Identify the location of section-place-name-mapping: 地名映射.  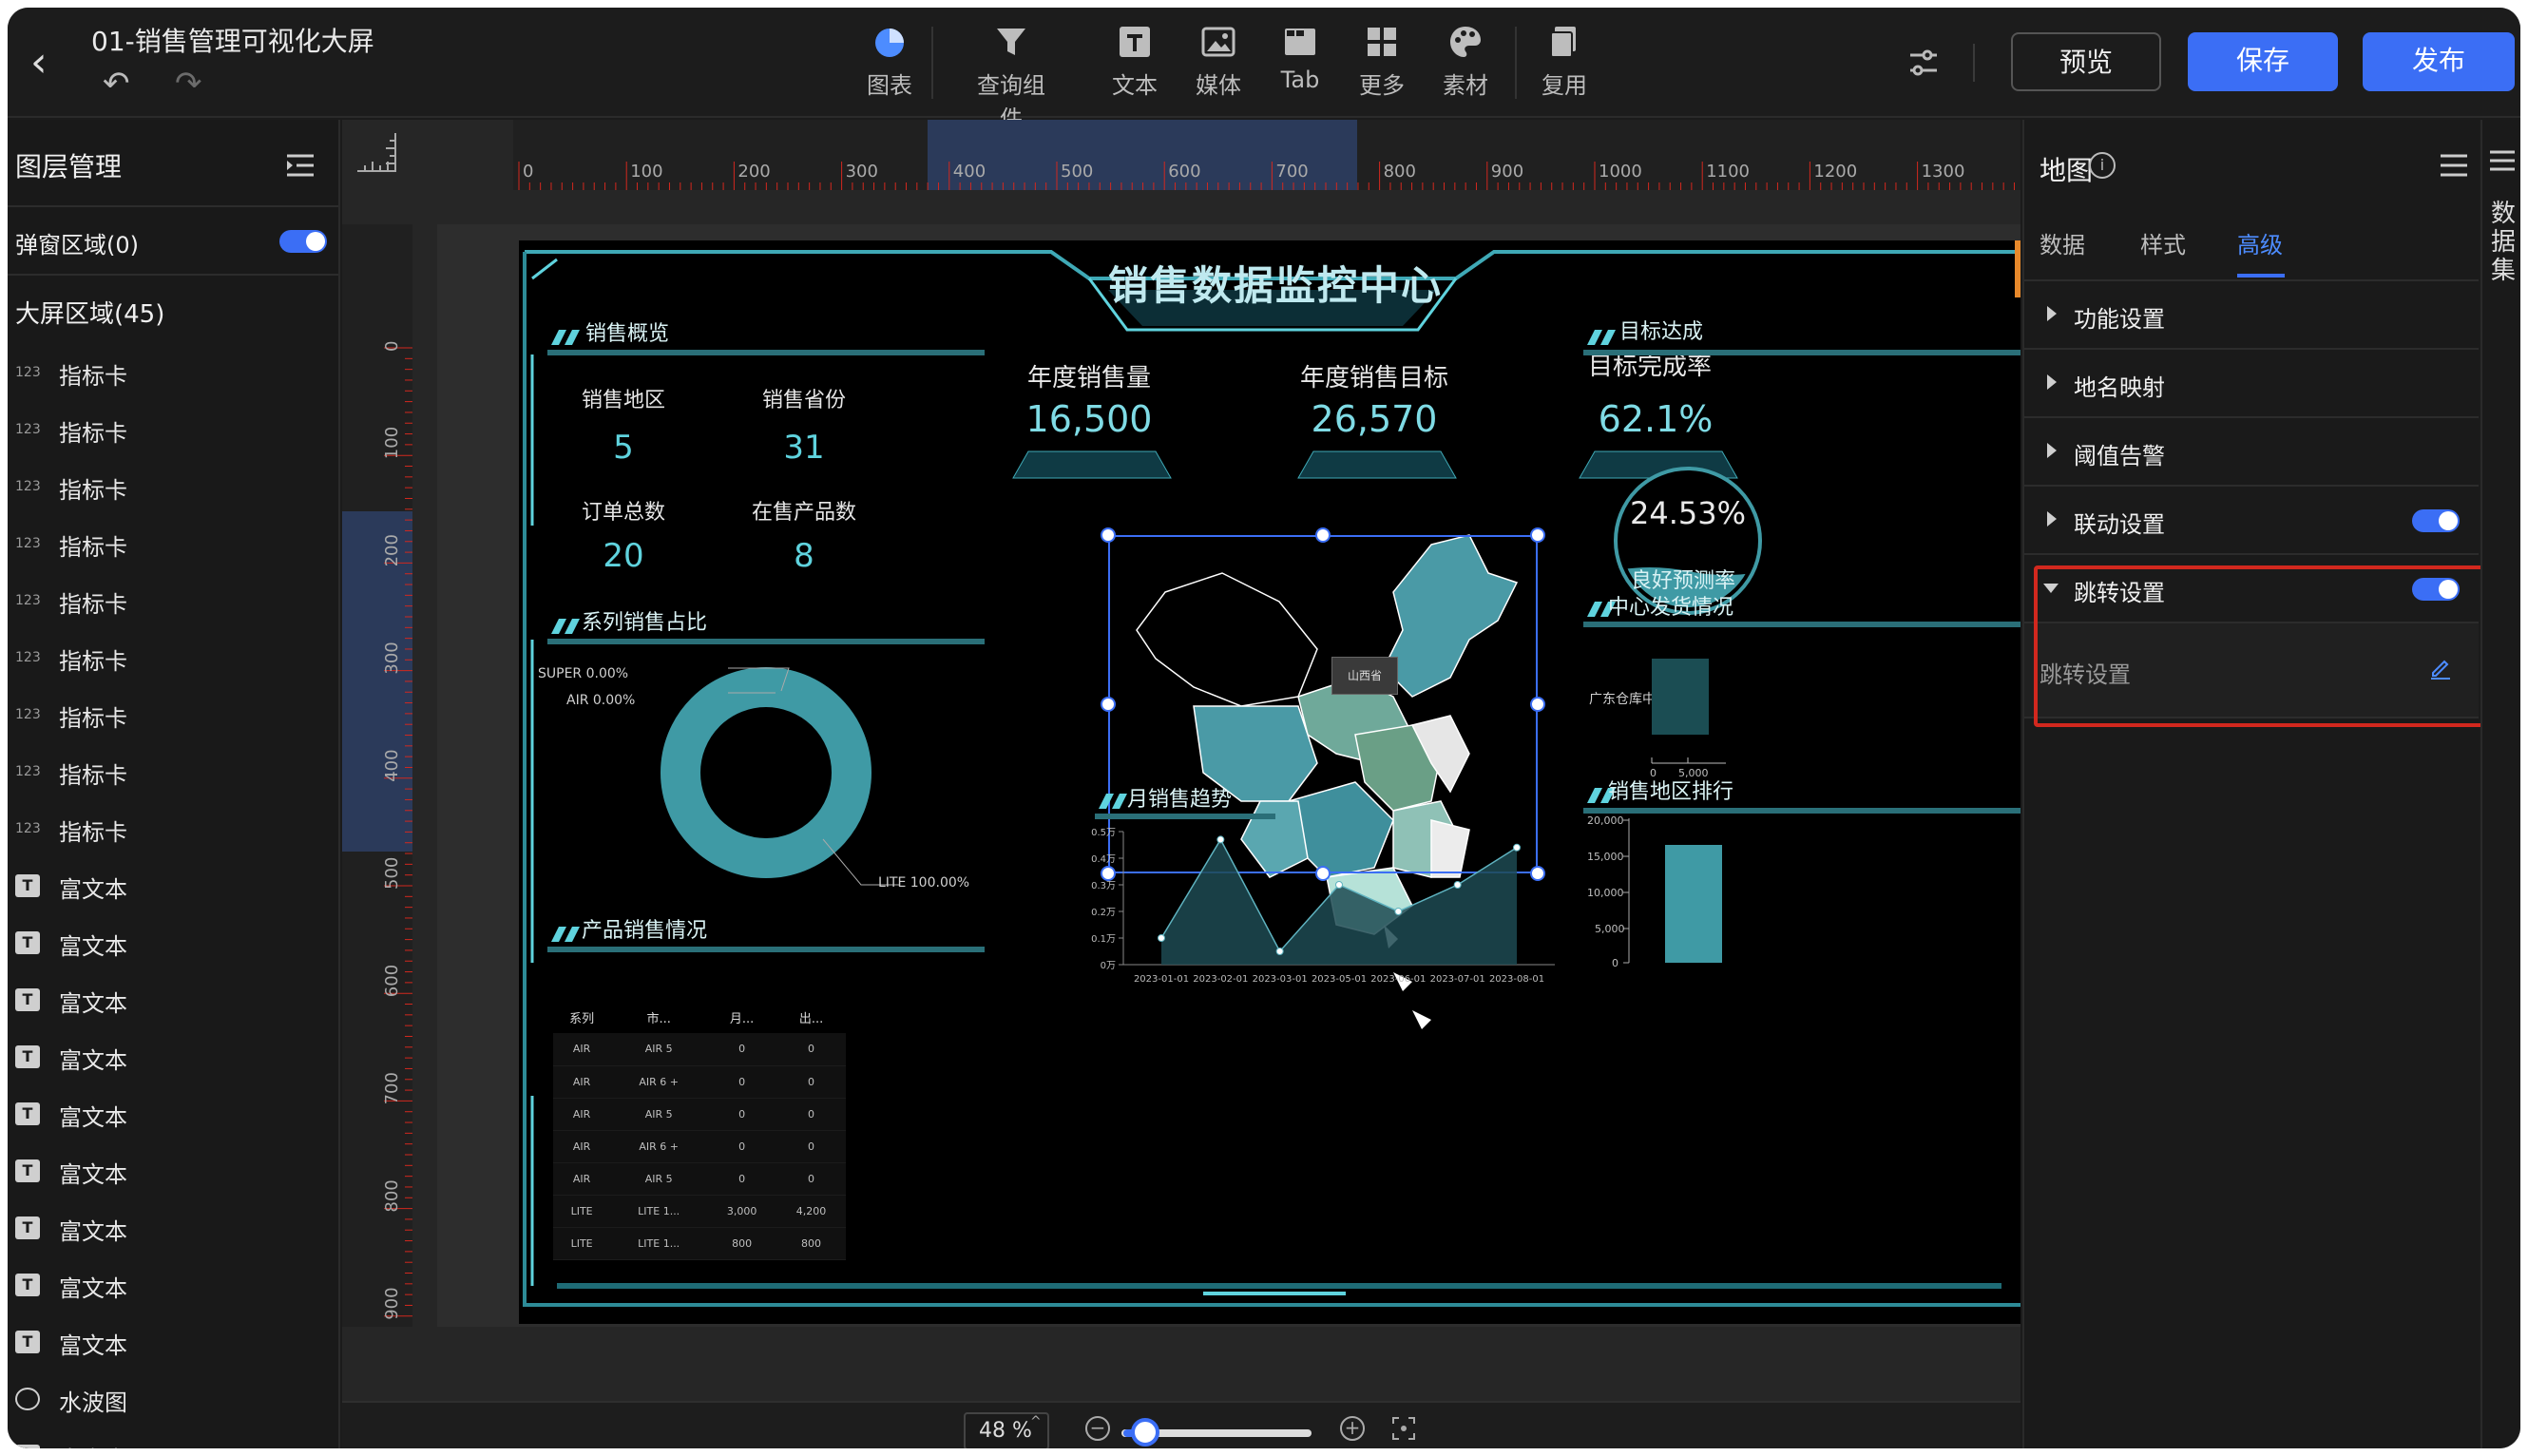
(2251, 384).